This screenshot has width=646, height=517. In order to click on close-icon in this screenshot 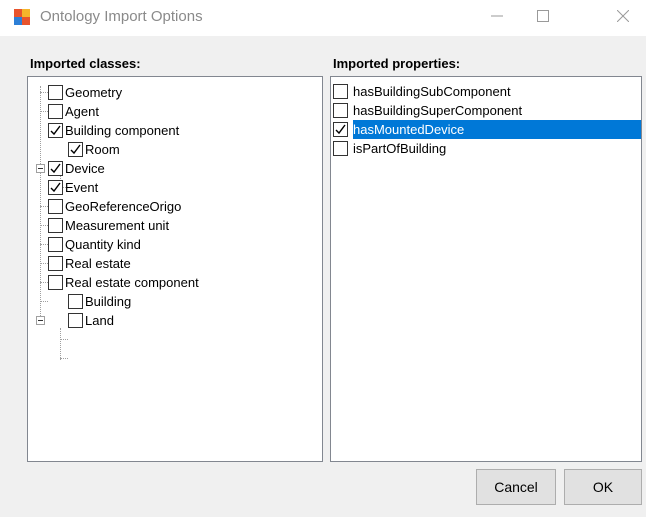, I will do `click(623, 16)`.